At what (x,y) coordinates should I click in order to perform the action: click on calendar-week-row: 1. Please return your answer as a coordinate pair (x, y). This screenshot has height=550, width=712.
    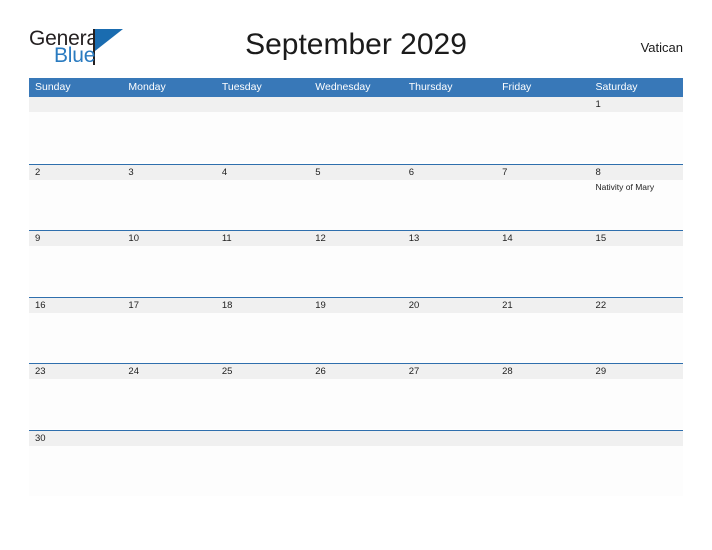
    Looking at the image, I should click on (356, 130).